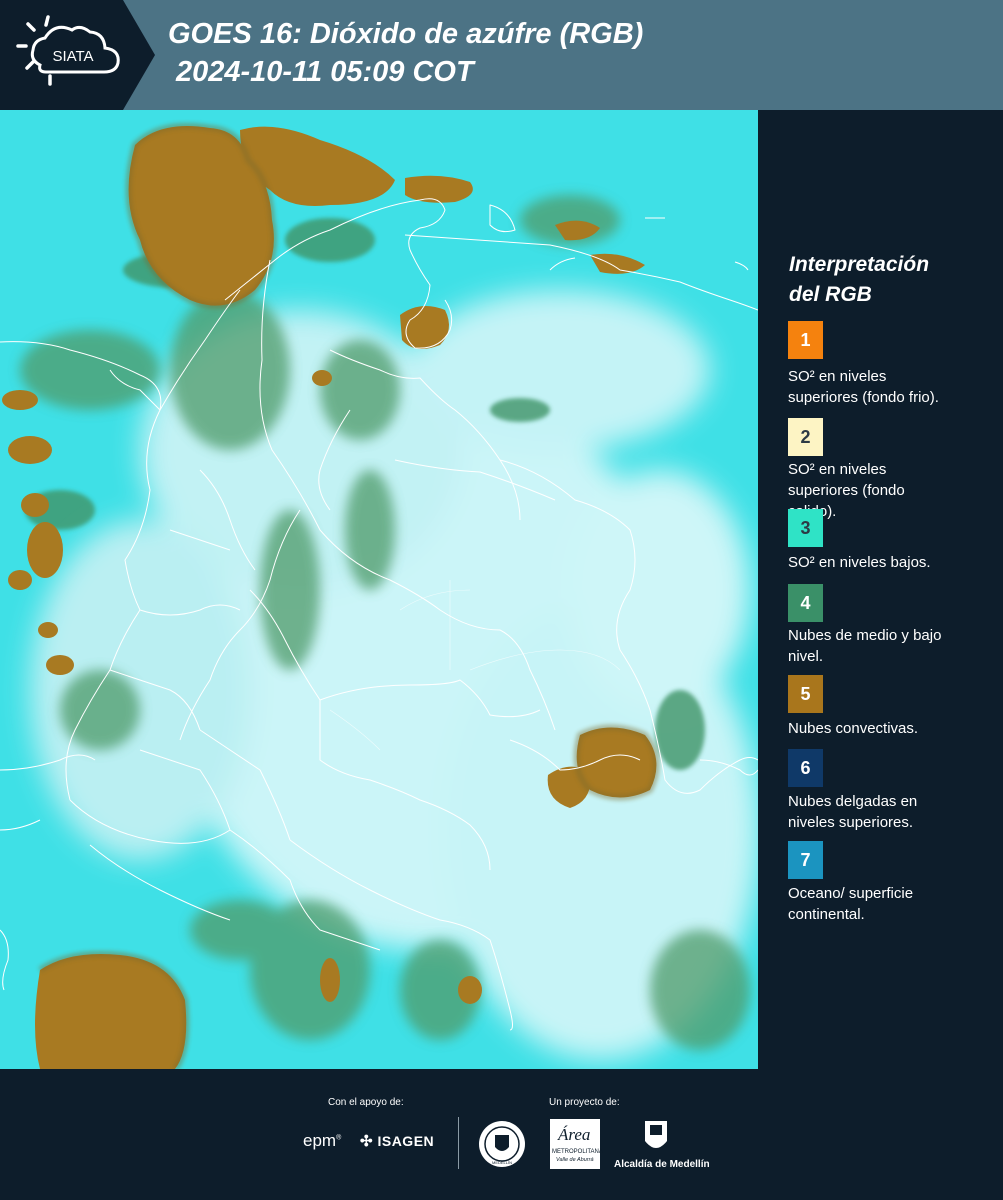 The width and height of the screenshot is (1003, 1200). Describe the element at coordinates (805, 340) in the screenshot. I see `legend-swatch-1: 1` at that location.